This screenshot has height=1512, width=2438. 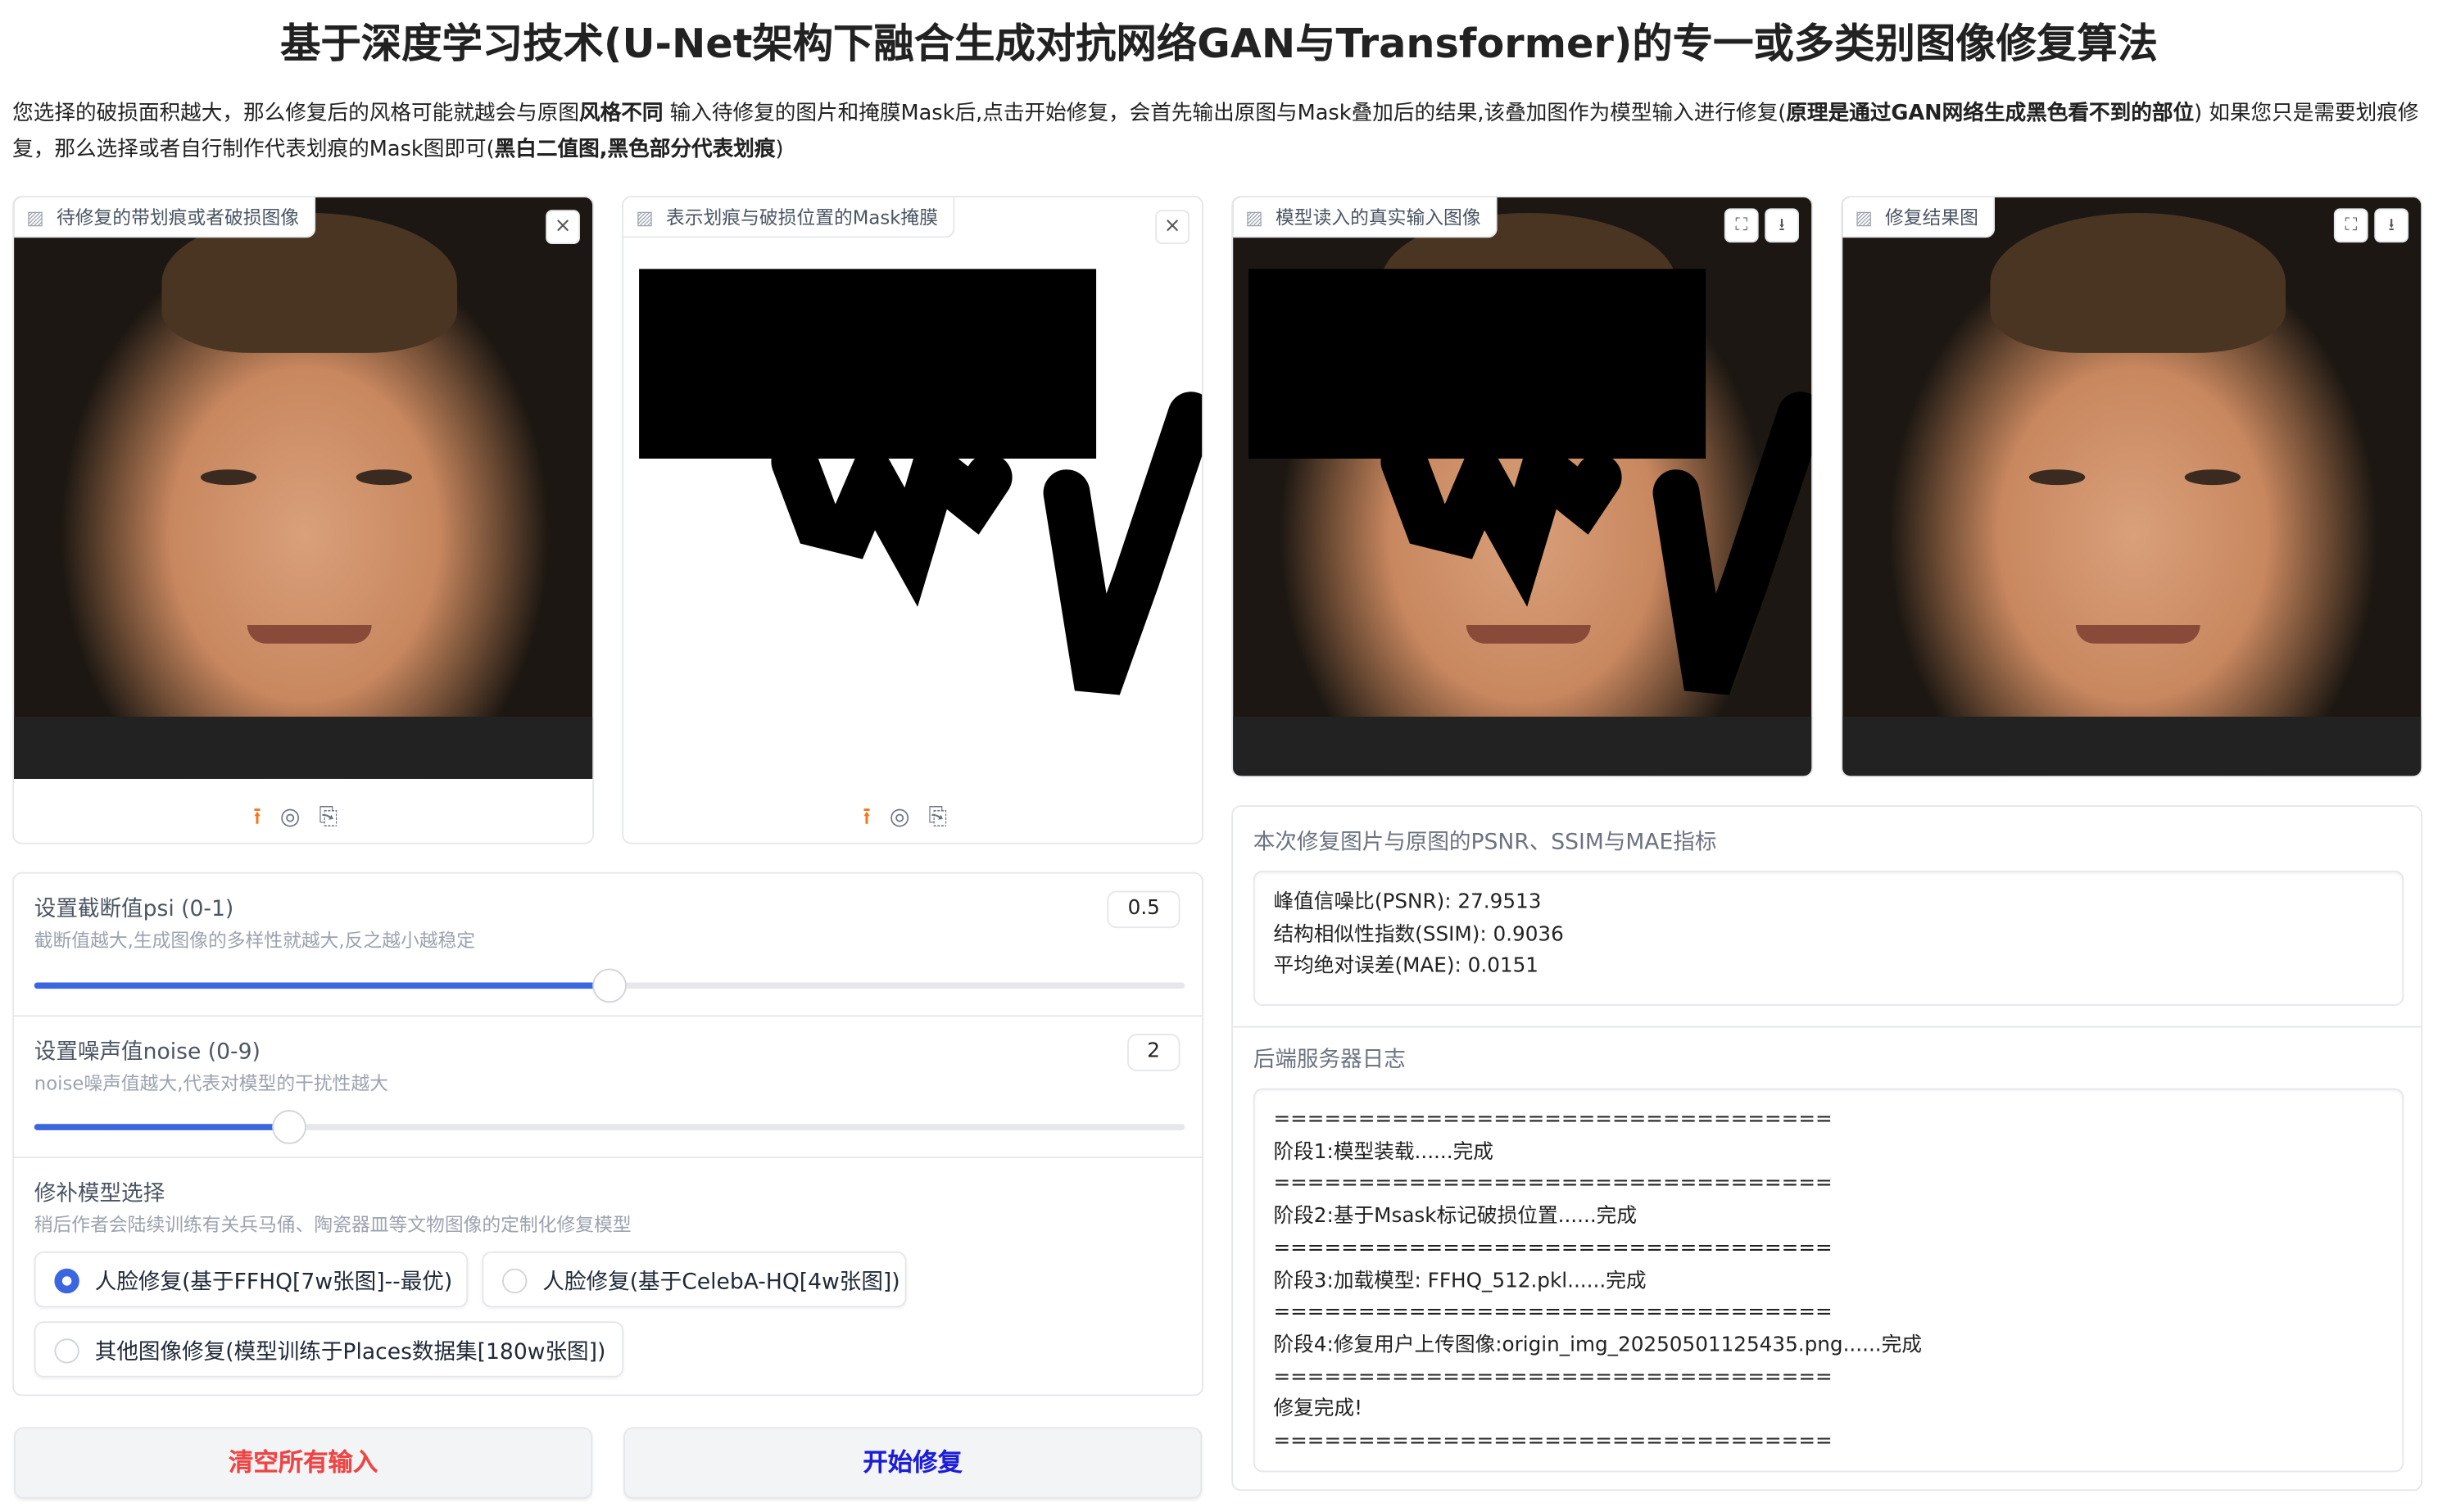 What do you see at coordinates (211, 1083) in the screenshot?
I see `noise-info: noise噪声值越大,代表对模型的干扰性越大` at bounding box center [211, 1083].